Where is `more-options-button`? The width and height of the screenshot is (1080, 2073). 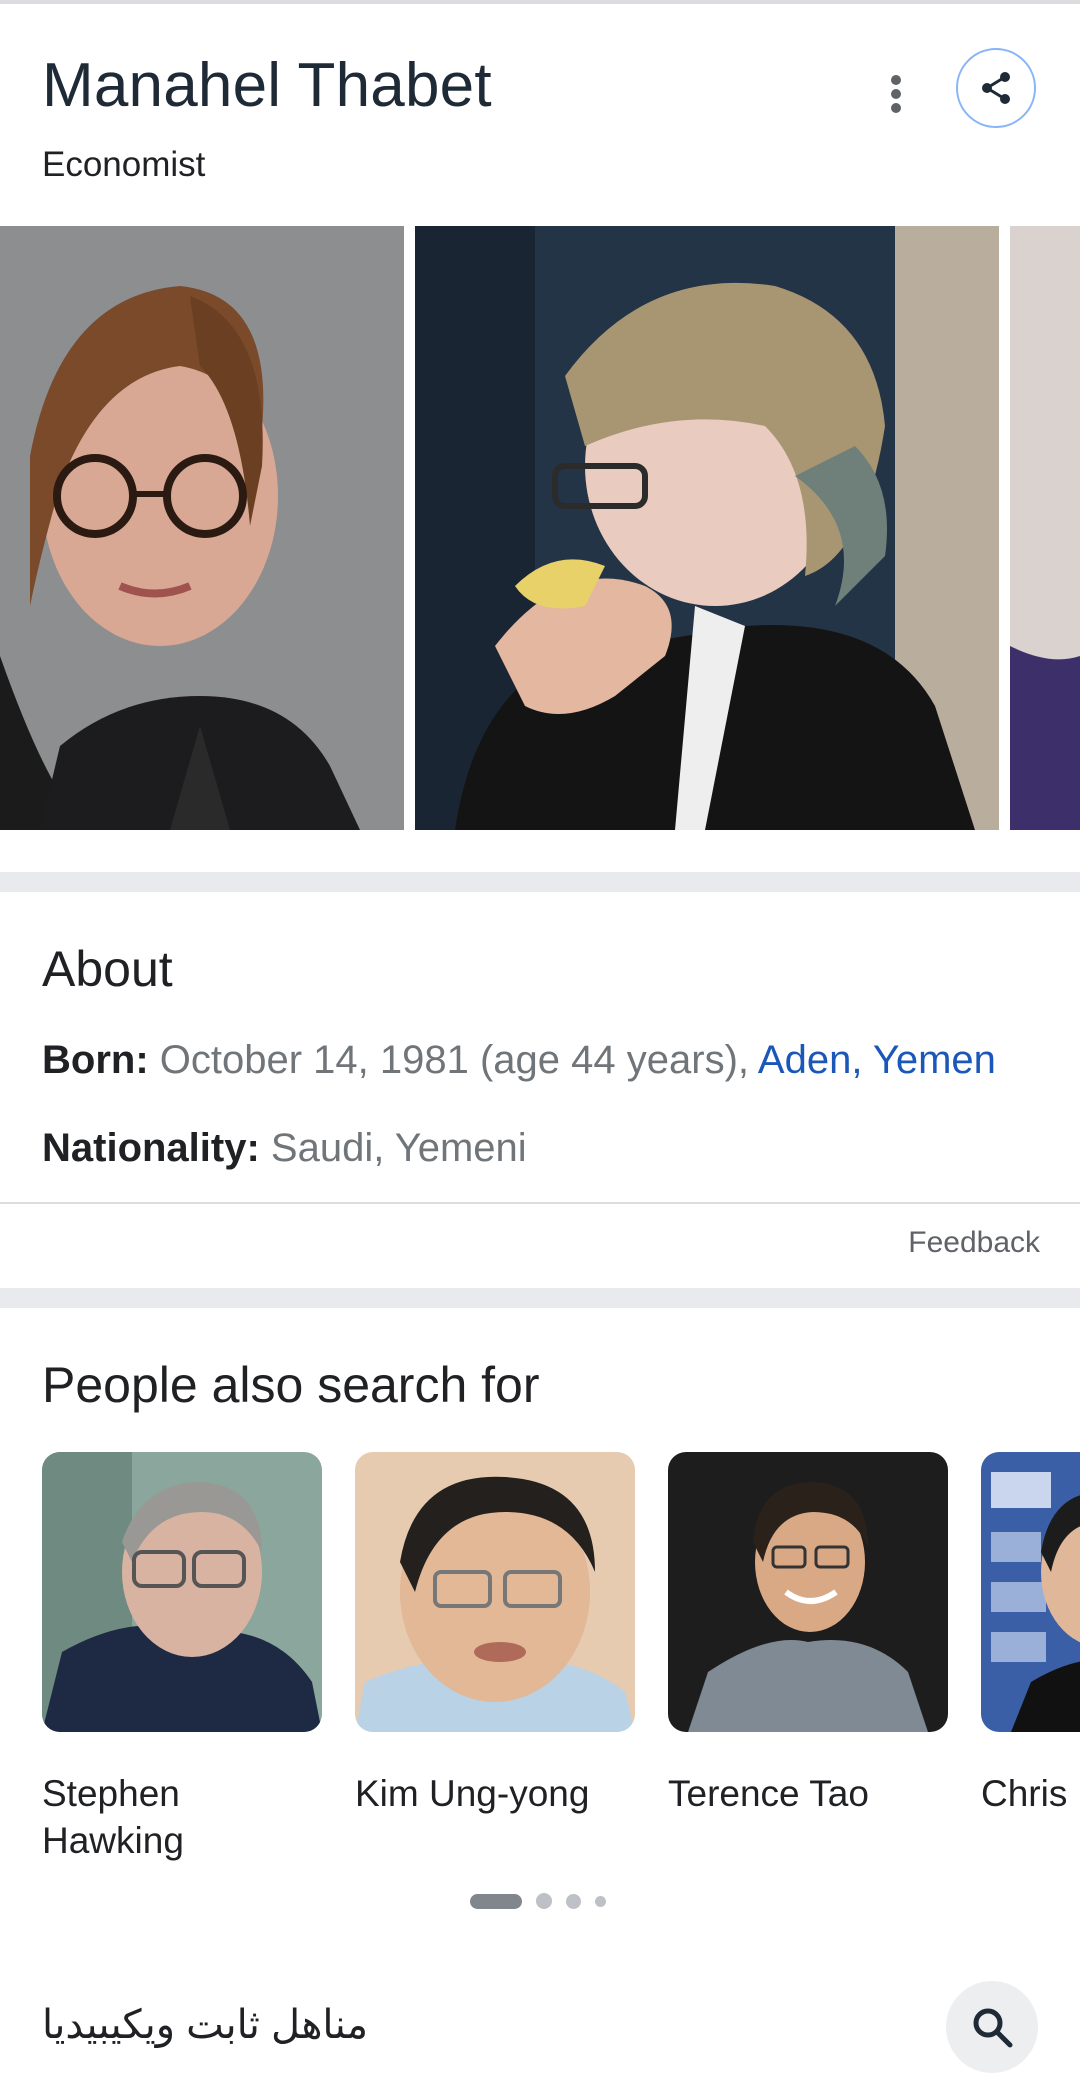 more-options-button is located at coordinates (896, 94).